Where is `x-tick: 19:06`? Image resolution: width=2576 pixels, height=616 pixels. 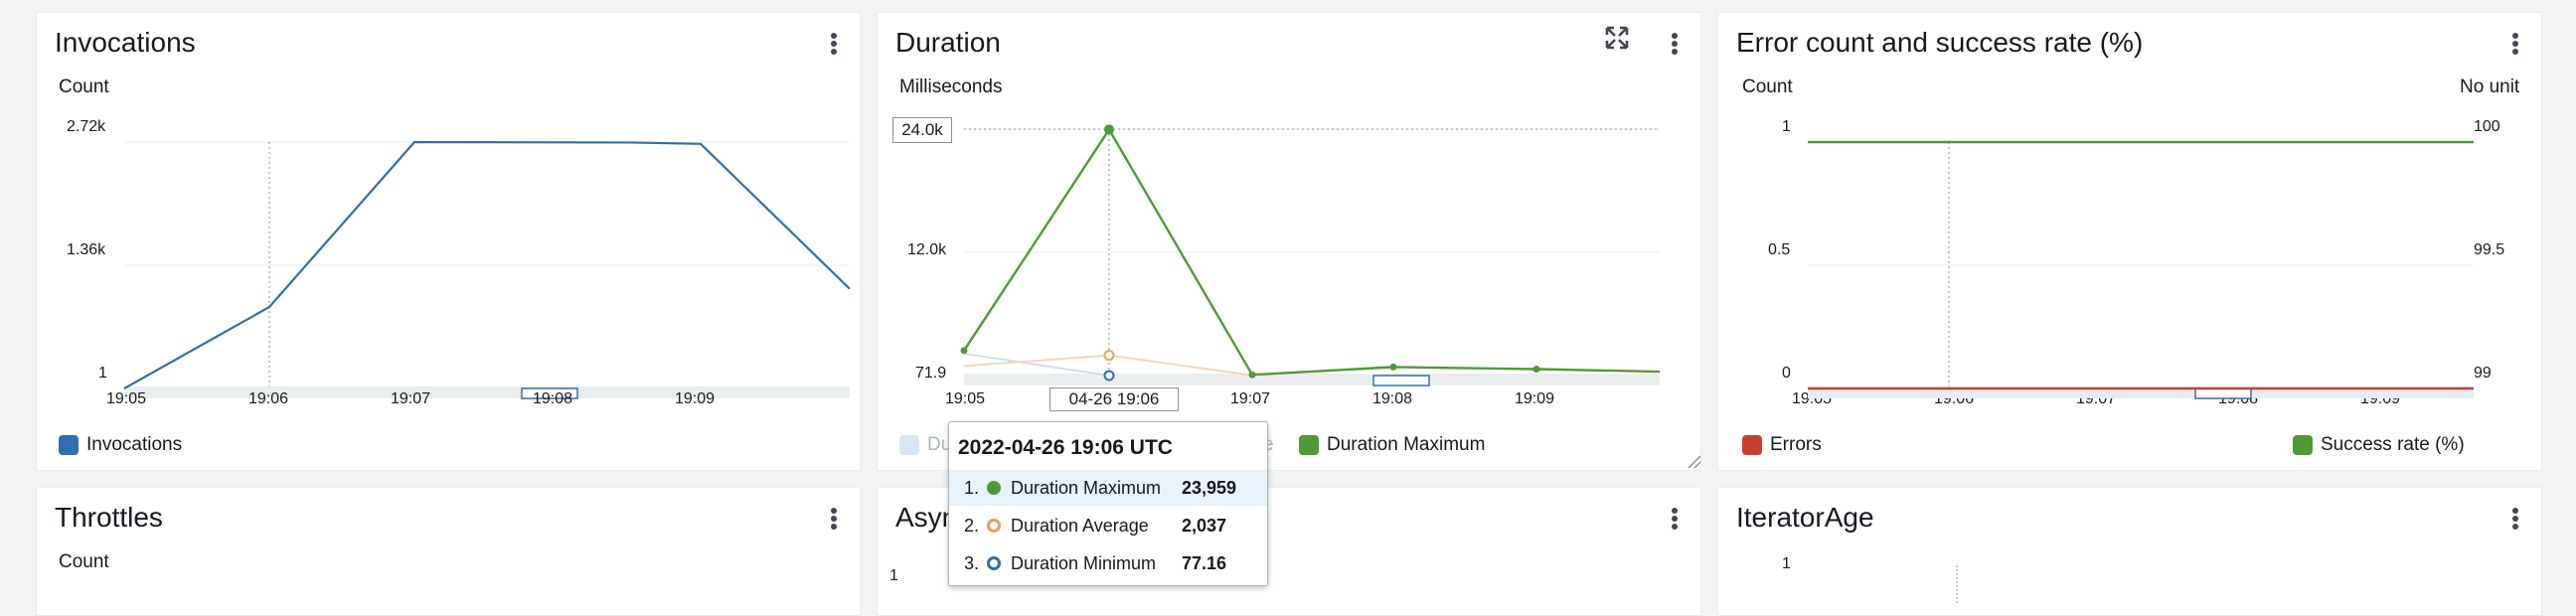 x-tick: 19:06 is located at coordinates (268, 399).